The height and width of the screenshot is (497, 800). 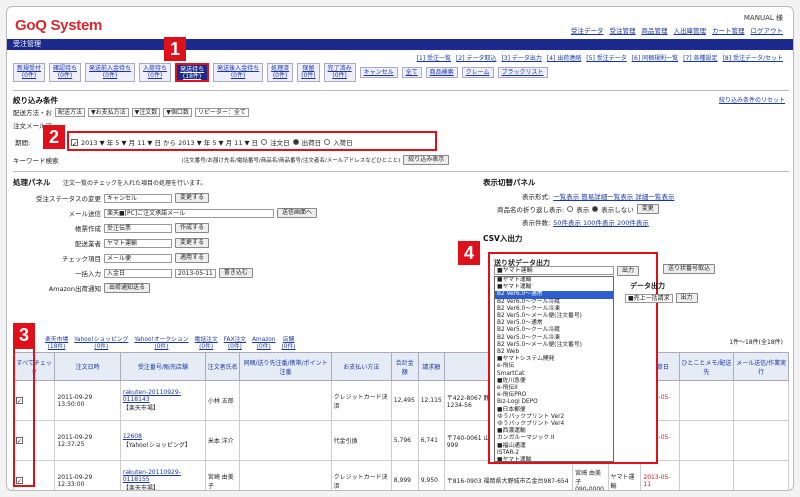 I want to click on dropdown-option: B2 Ver5.0～クール冷凍, so click(x=554, y=338).